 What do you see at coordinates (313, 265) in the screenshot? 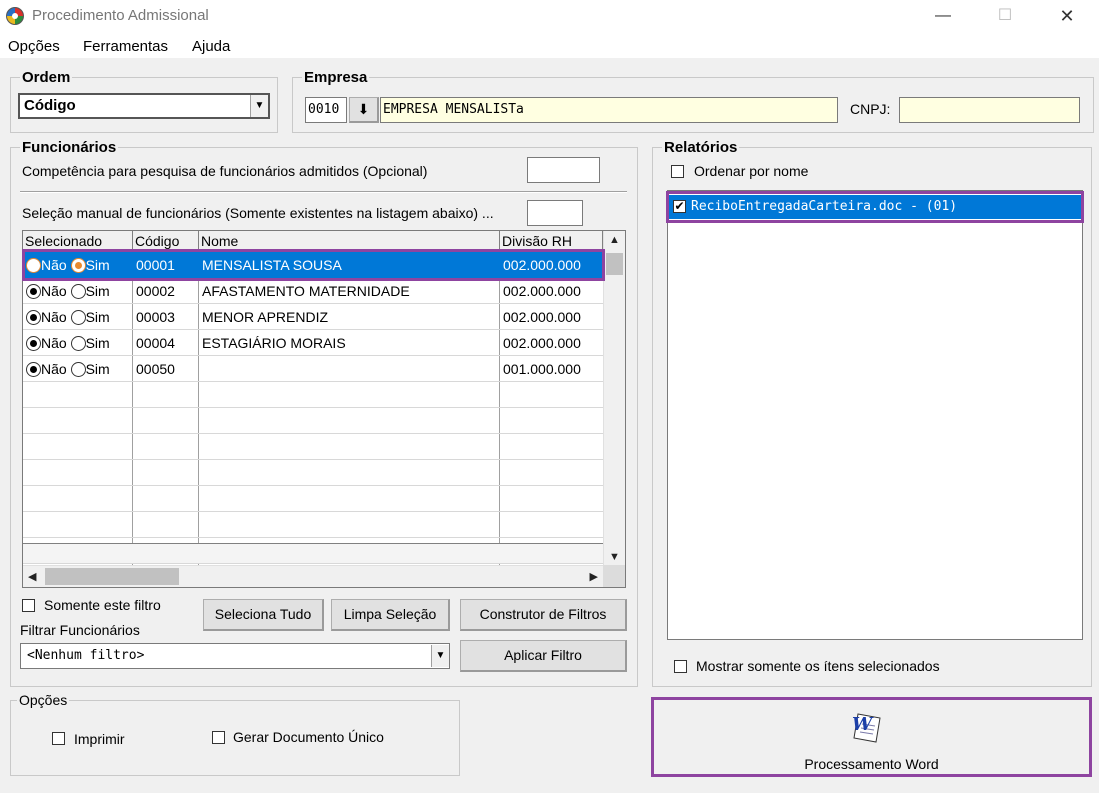
I see `row-highlight-box` at bounding box center [313, 265].